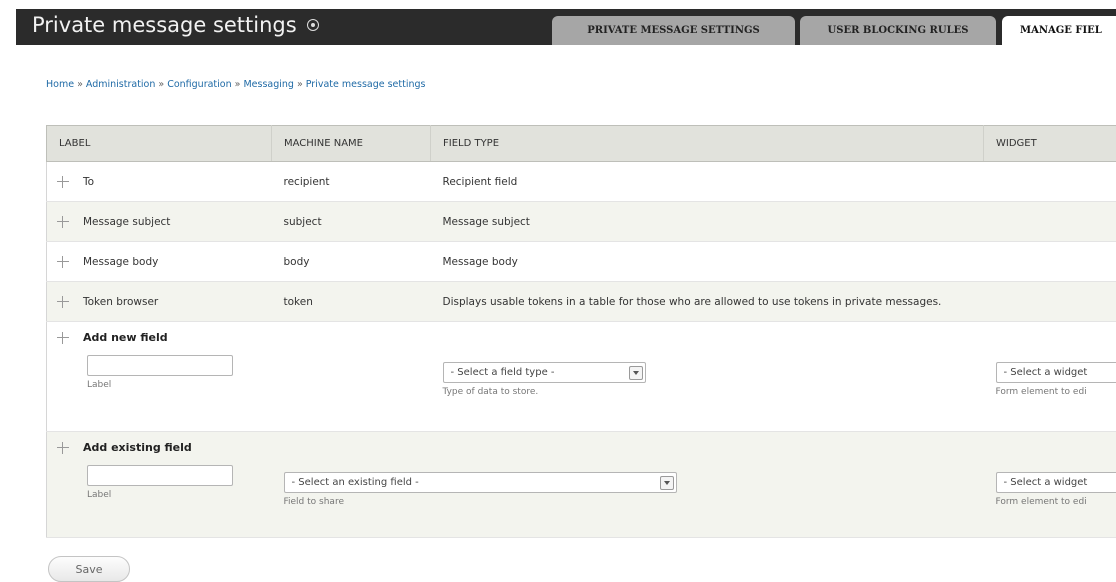 The width and height of the screenshot is (1116, 582). Describe the element at coordinates (313, 25) in the screenshot. I see `add-shortcut-icon` at that location.